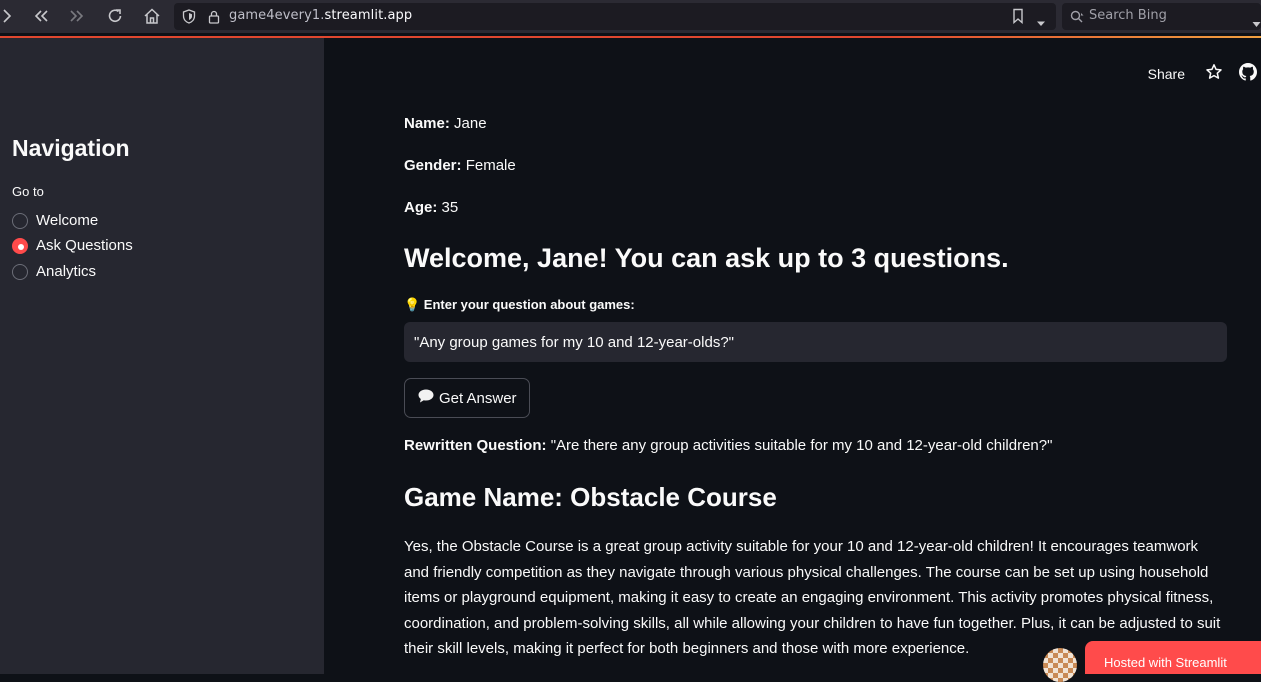  What do you see at coordinates (470, 123) in the screenshot?
I see `name-value: Jane` at bounding box center [470, 123].